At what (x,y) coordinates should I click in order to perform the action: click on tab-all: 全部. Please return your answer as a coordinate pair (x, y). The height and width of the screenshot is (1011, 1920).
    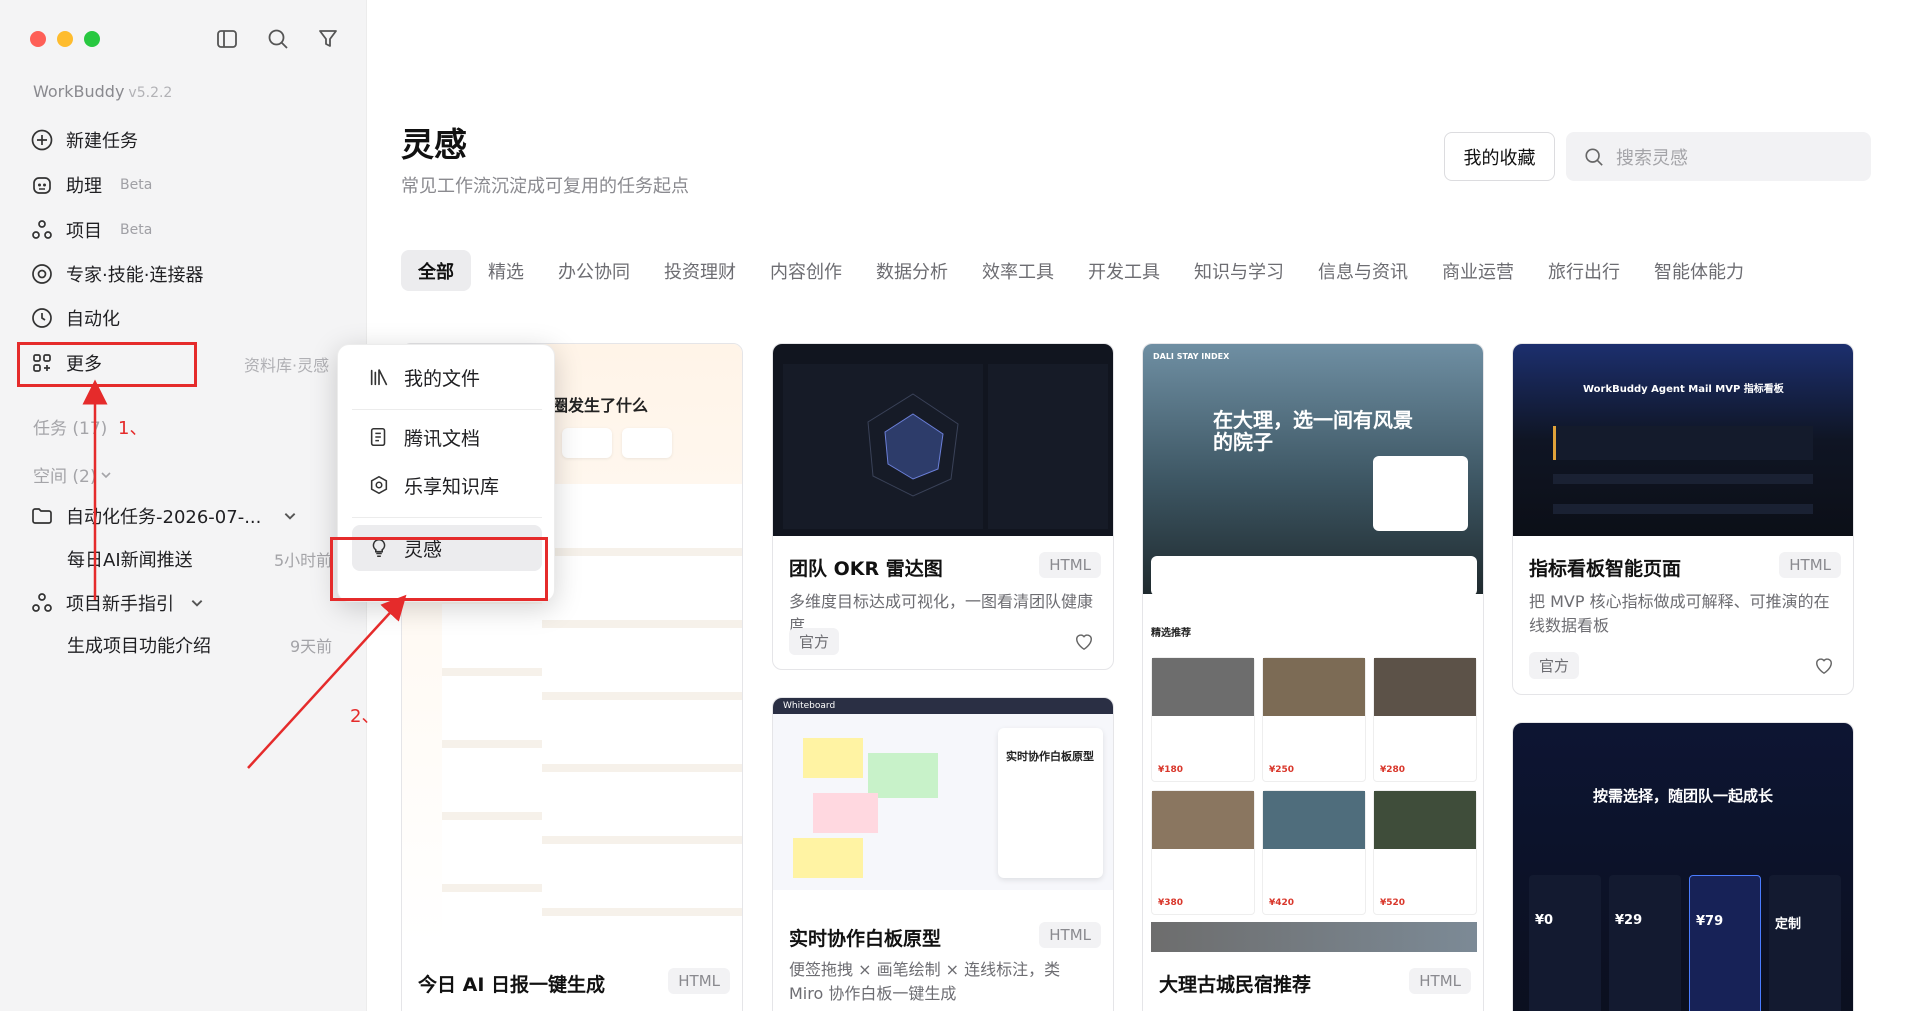
    Looking at the image, I should click on (436, 270).